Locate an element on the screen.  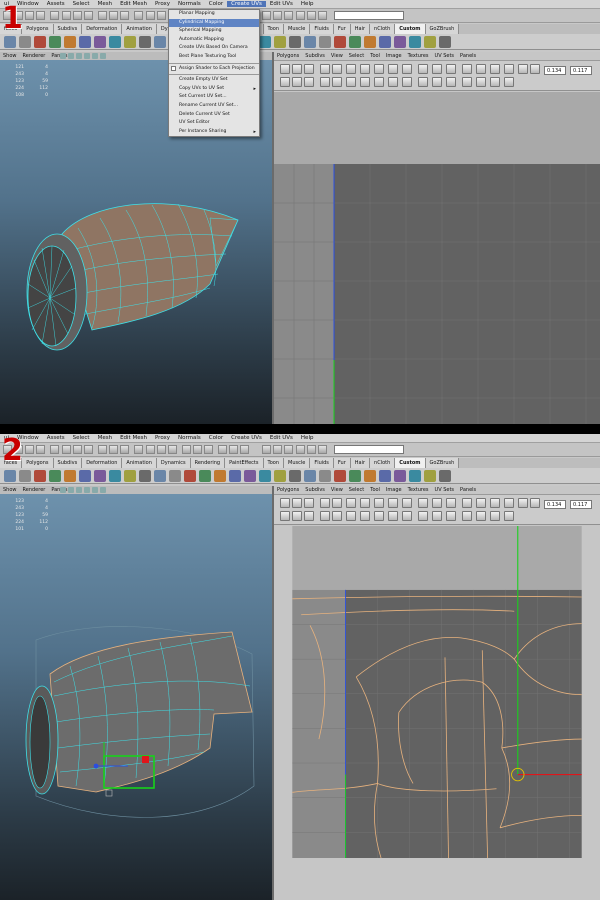
uv-menu-panels: Panels is located at coordinates (468, 490).